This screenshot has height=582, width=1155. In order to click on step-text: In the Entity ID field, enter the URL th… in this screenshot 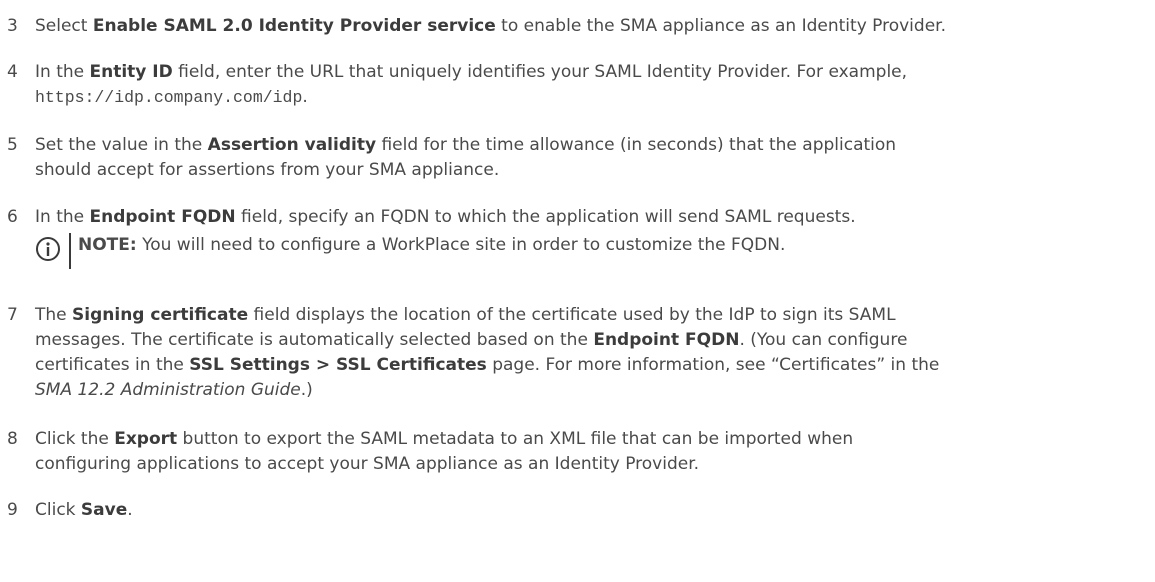, I will do `click(592, 85)`.